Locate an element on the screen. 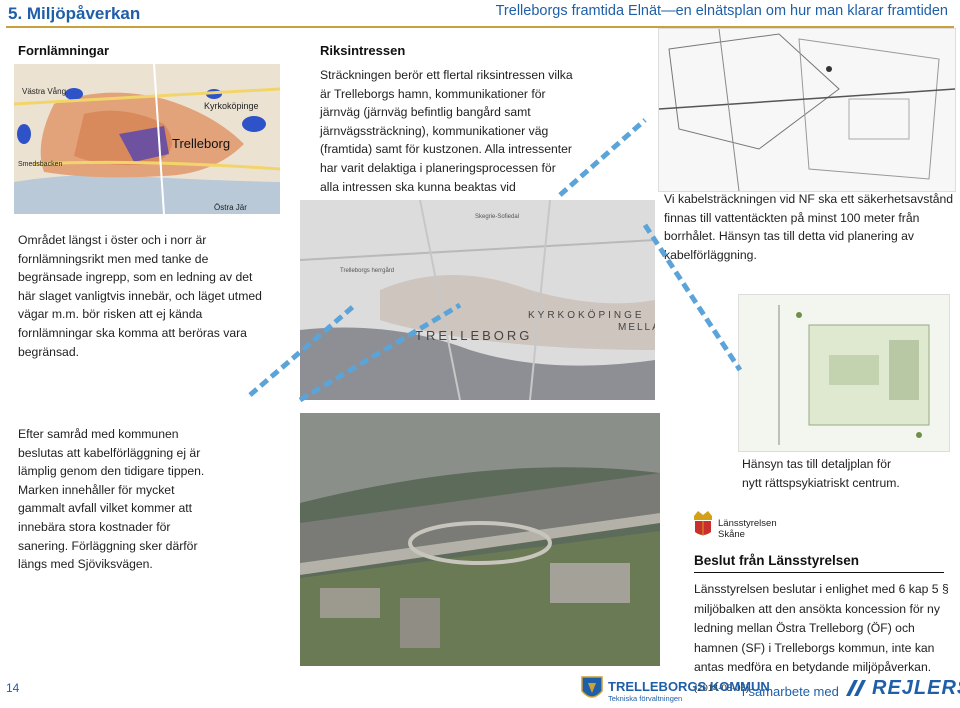 Image resolution: width=960 pixels, height=708 pixels. arrow-to-nf-plan is located at coordinates (602, 157).